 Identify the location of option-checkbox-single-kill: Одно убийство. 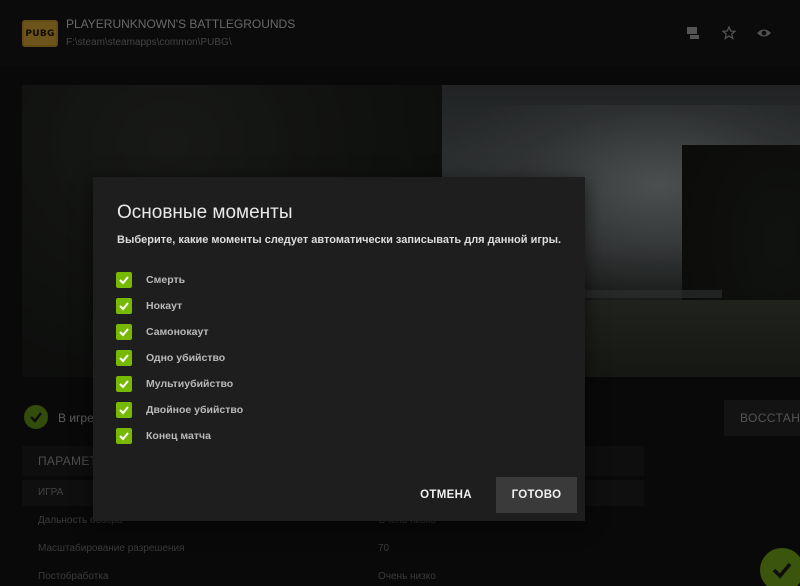
(170, 358).